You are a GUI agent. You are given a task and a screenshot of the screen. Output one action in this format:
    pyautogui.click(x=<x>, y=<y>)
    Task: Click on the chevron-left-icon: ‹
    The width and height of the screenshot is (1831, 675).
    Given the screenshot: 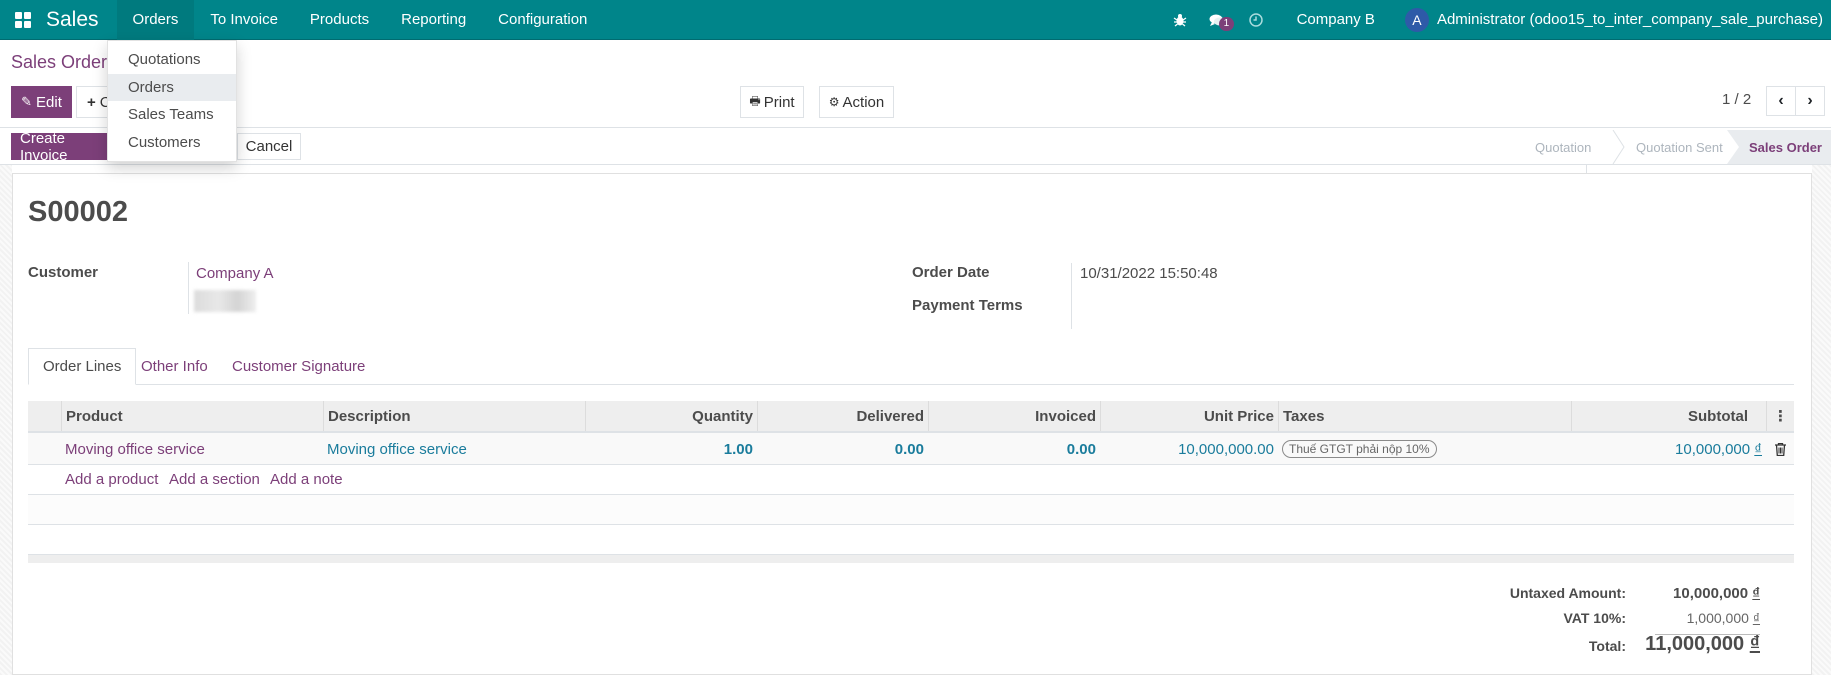 What is the action you would take?
    pyautogui.click(x=1781, y=100)
    